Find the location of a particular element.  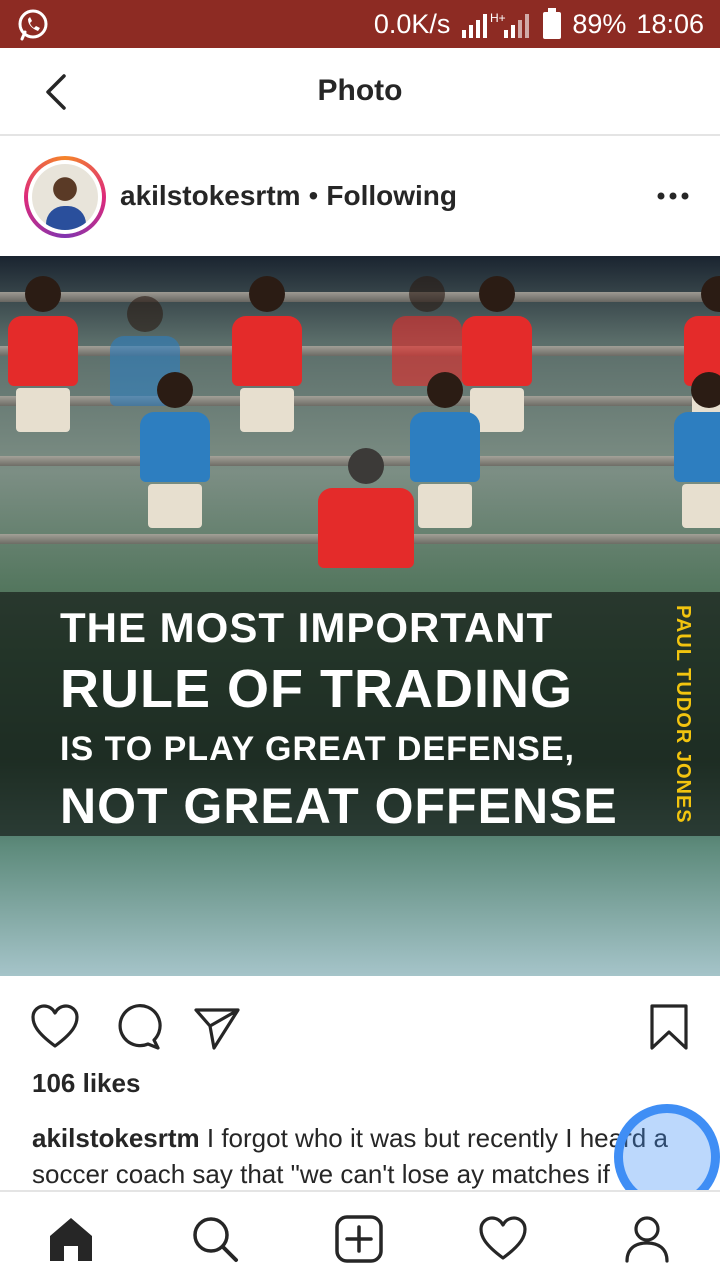

signal-icon: H+ is located at coordinates (496, 24).